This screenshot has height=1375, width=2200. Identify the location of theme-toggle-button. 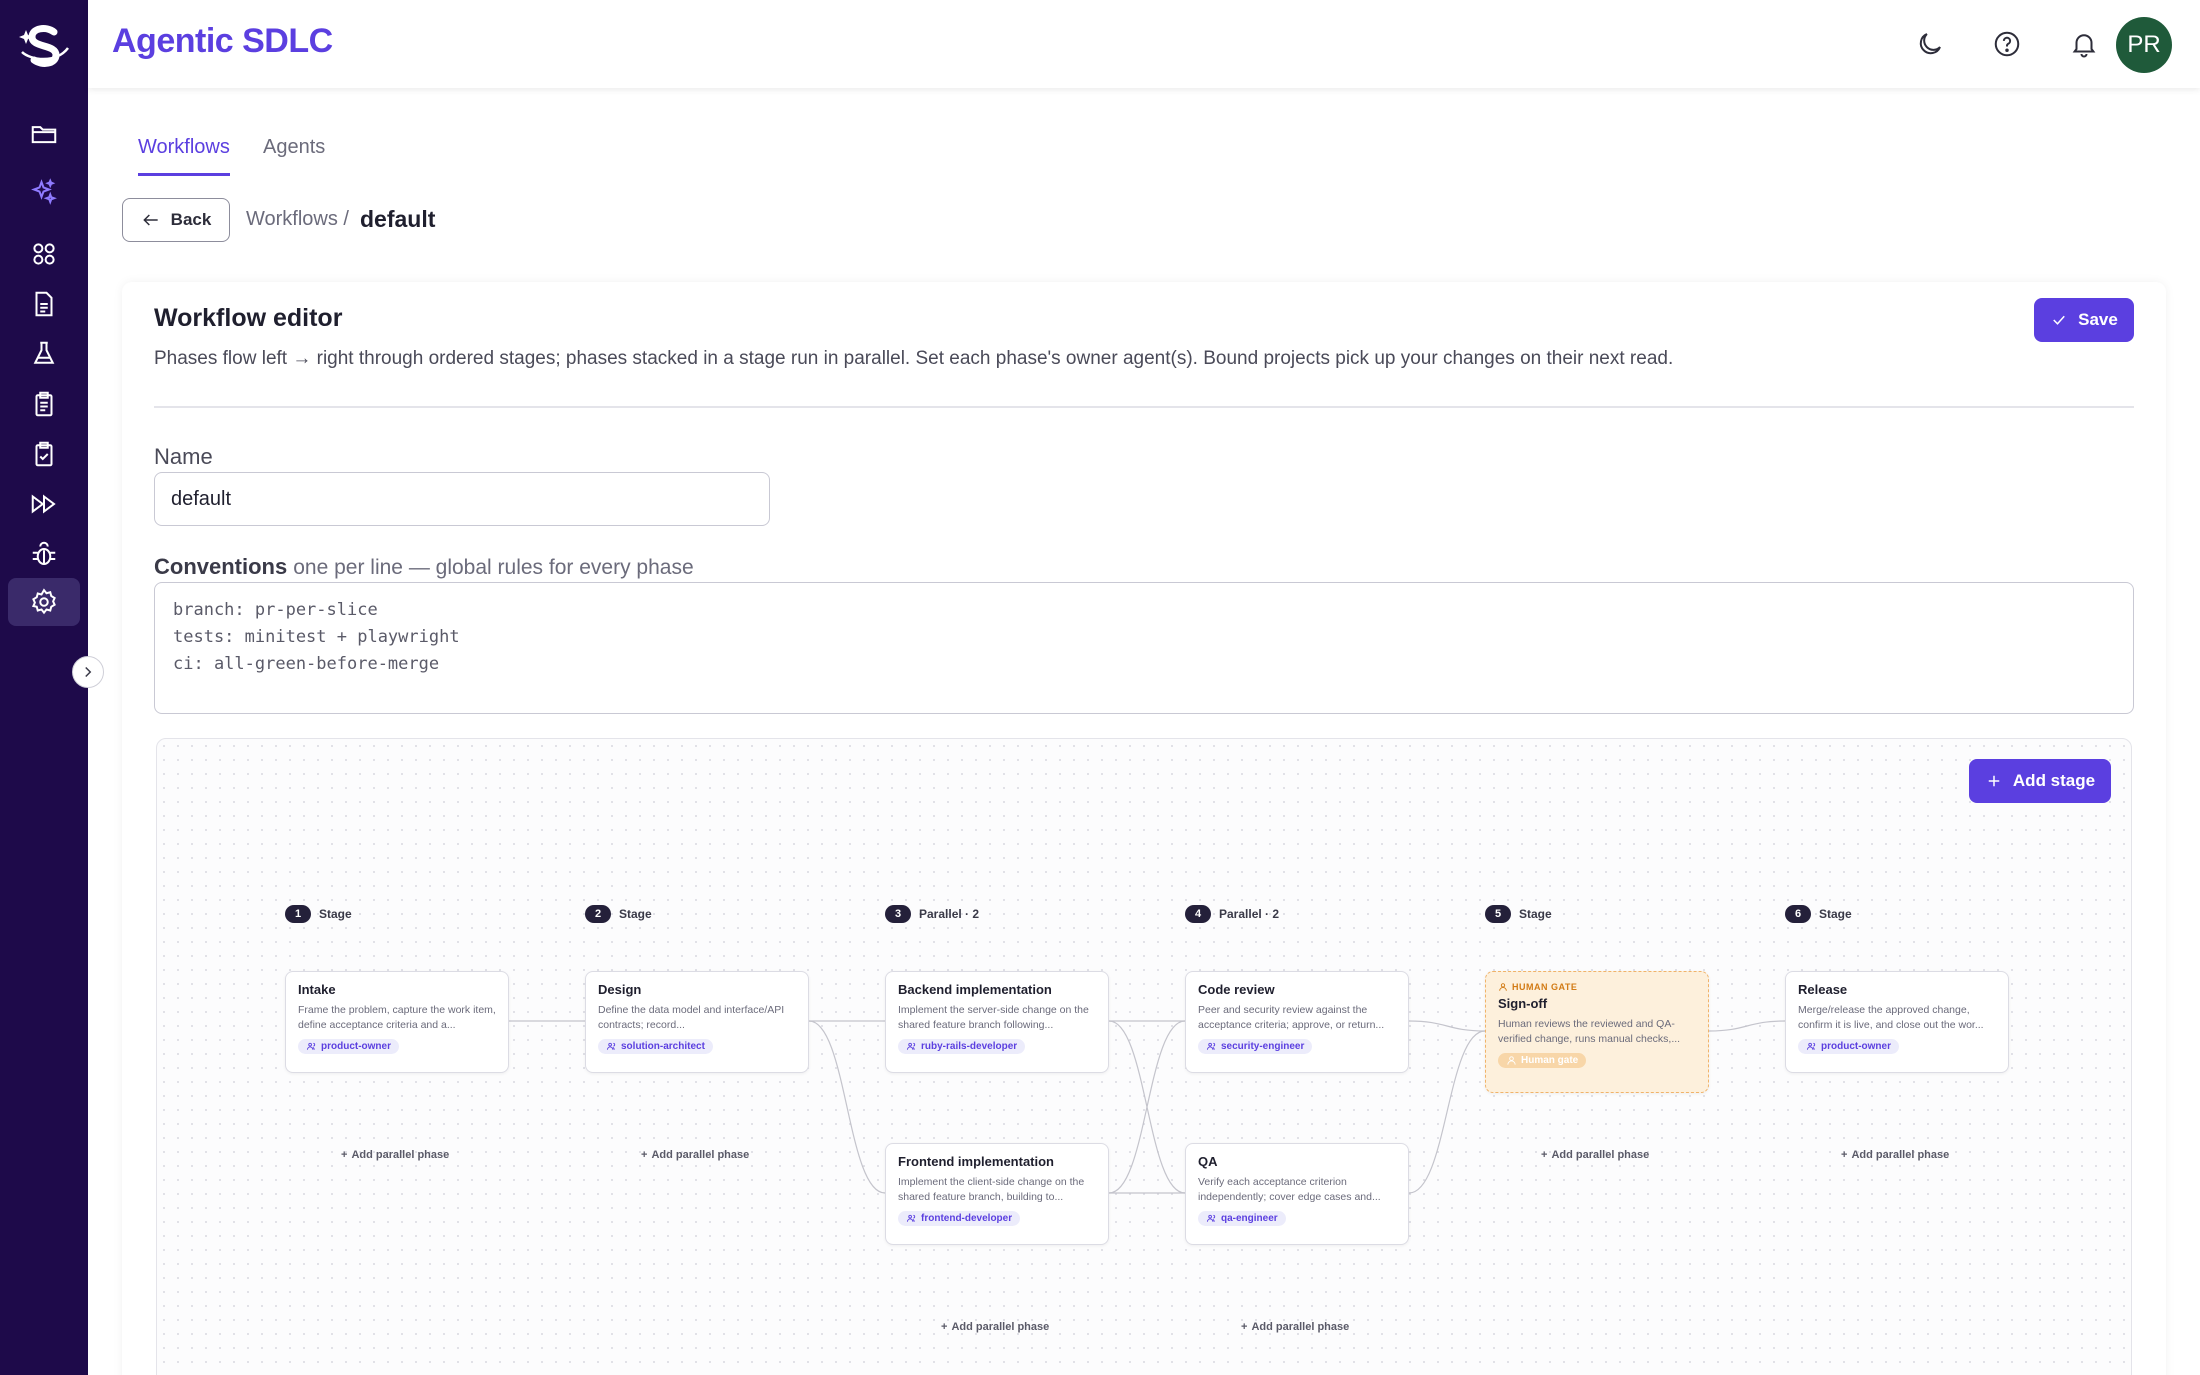
(1930, 44).